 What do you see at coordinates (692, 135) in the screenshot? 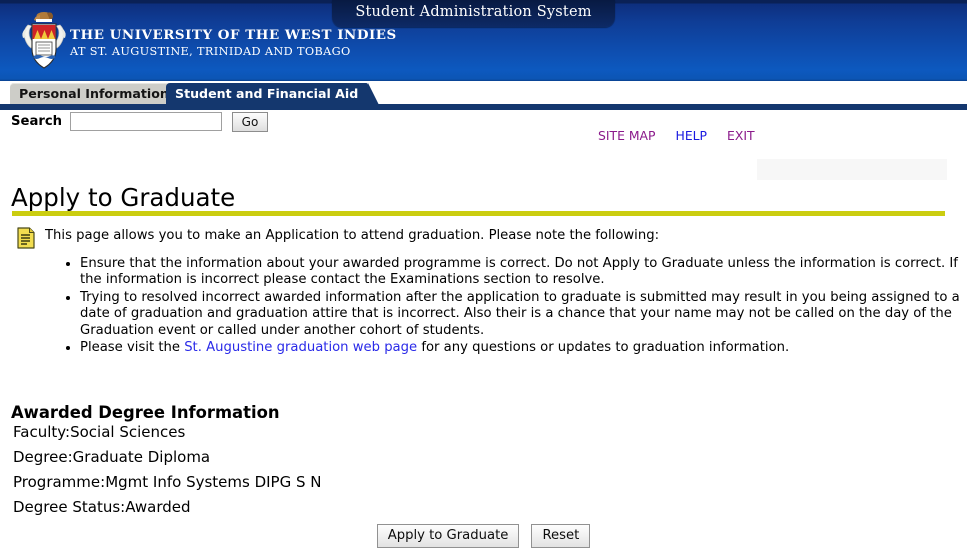
I see `help-link: HELP` at bounding box center [692, 135].